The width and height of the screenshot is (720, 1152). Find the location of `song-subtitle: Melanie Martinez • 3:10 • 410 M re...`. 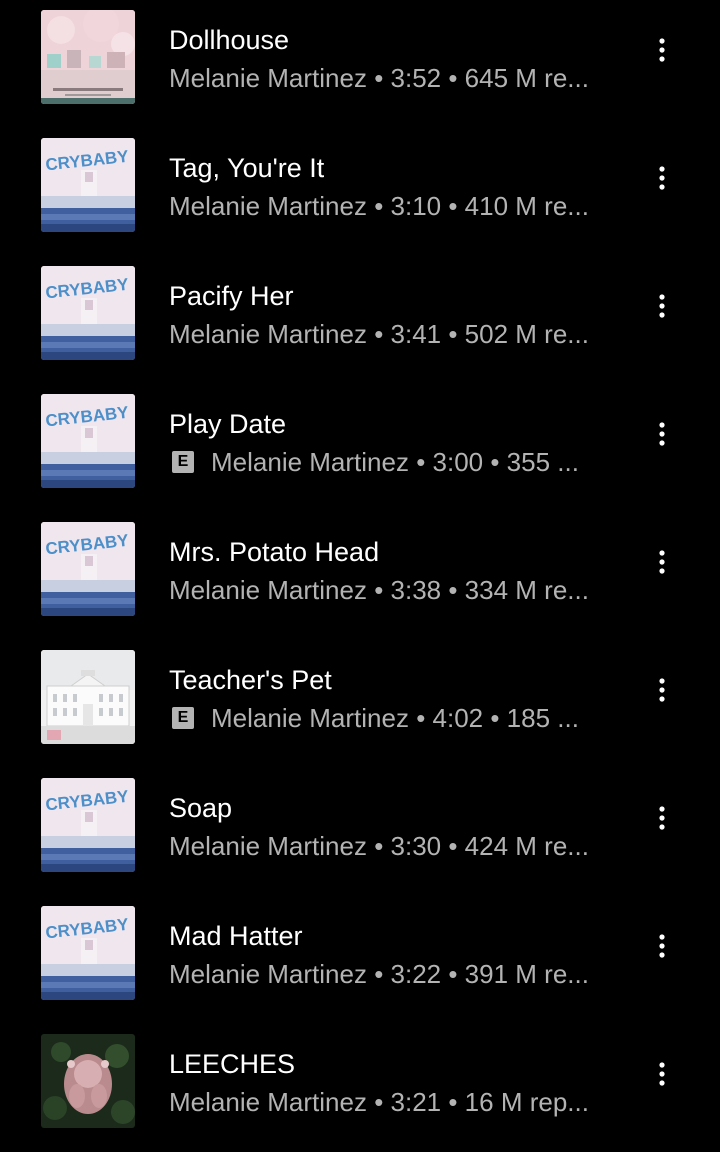

song-subtitle: Melanie Martinez • 3:10 • 410 M re... is located at coordinates (379, 206).